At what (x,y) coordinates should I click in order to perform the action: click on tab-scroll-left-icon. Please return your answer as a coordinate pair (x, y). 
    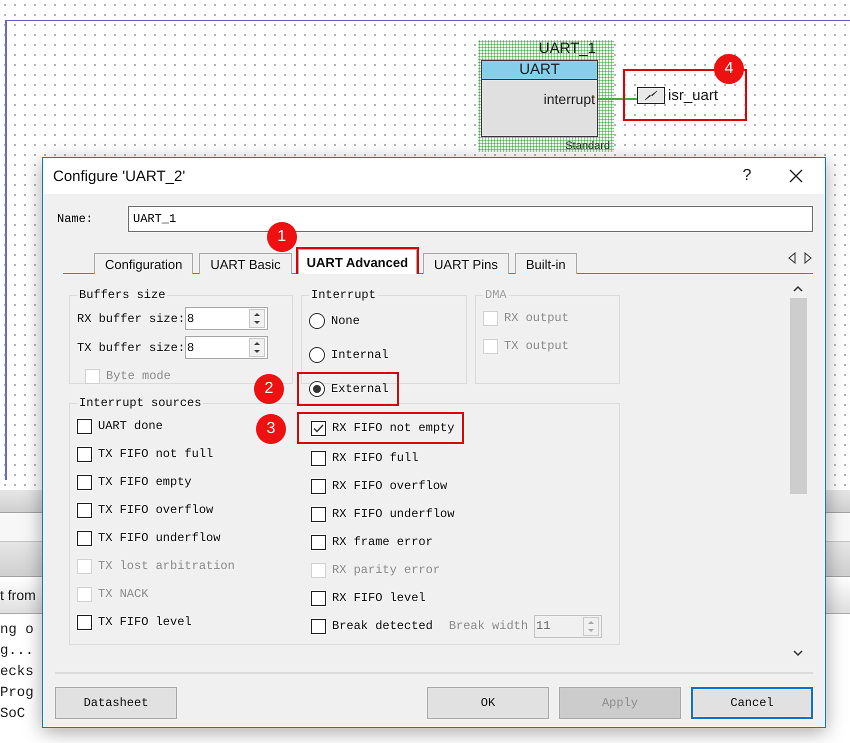
    Looking at the image, I should click on (792, 258).